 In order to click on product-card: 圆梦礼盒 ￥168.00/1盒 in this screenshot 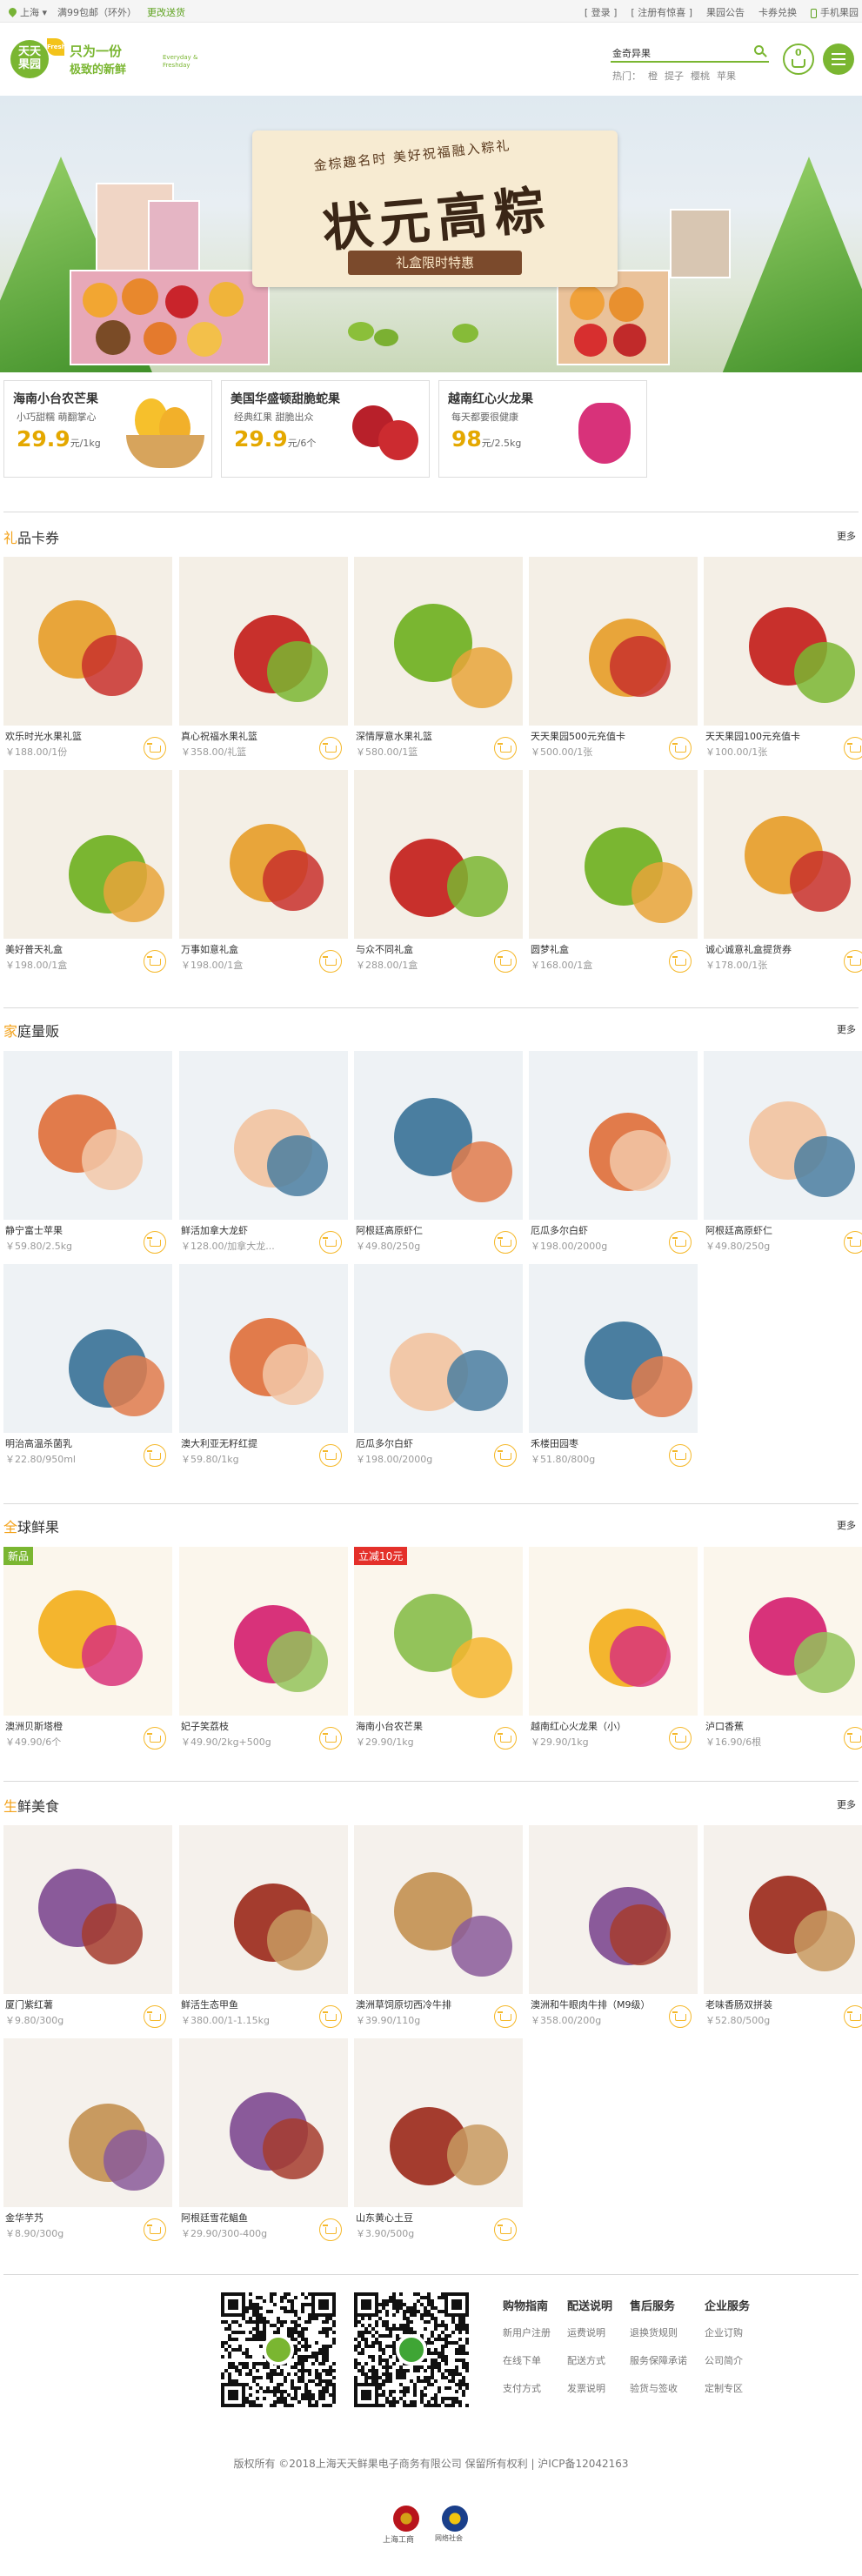, I will do `click(614, 874)`.